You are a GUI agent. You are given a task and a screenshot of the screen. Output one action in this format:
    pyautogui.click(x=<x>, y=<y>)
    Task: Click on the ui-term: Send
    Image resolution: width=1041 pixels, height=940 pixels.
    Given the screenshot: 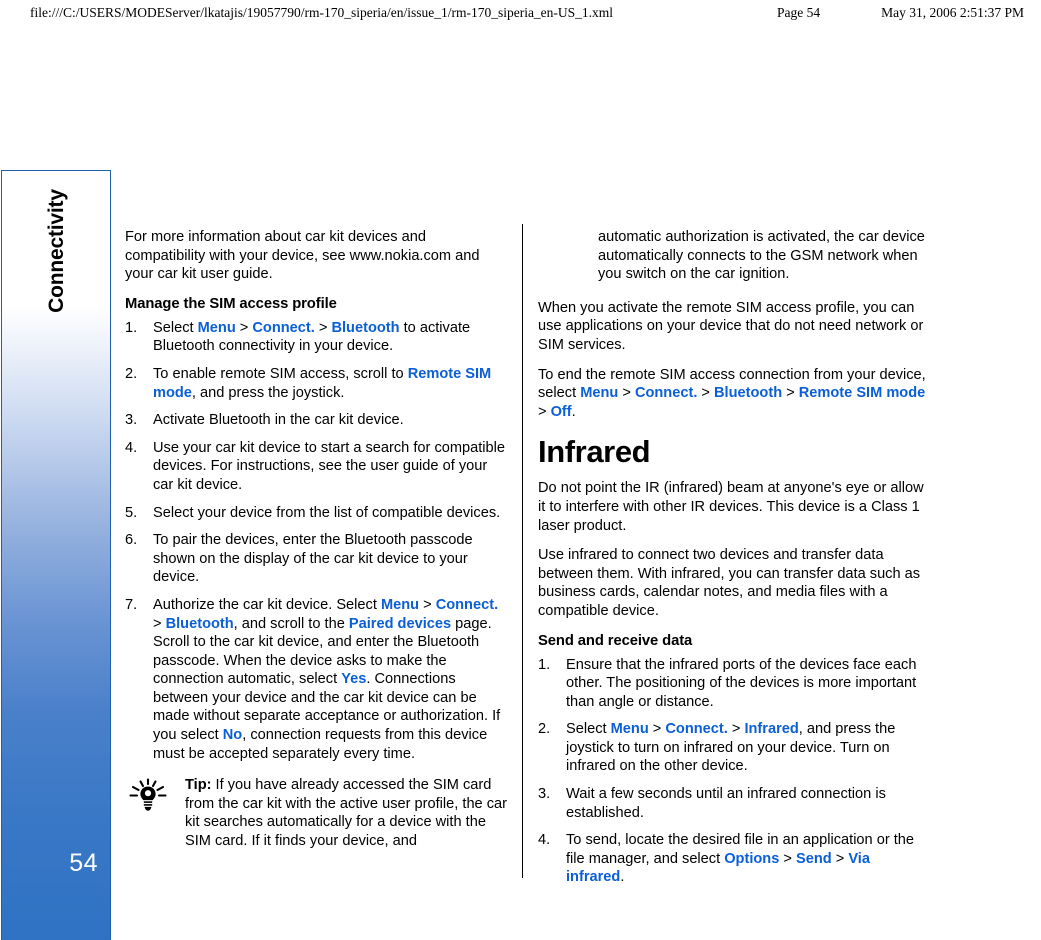 What is the action you would take?
    pyautogui.click(x=813, y=858)
    